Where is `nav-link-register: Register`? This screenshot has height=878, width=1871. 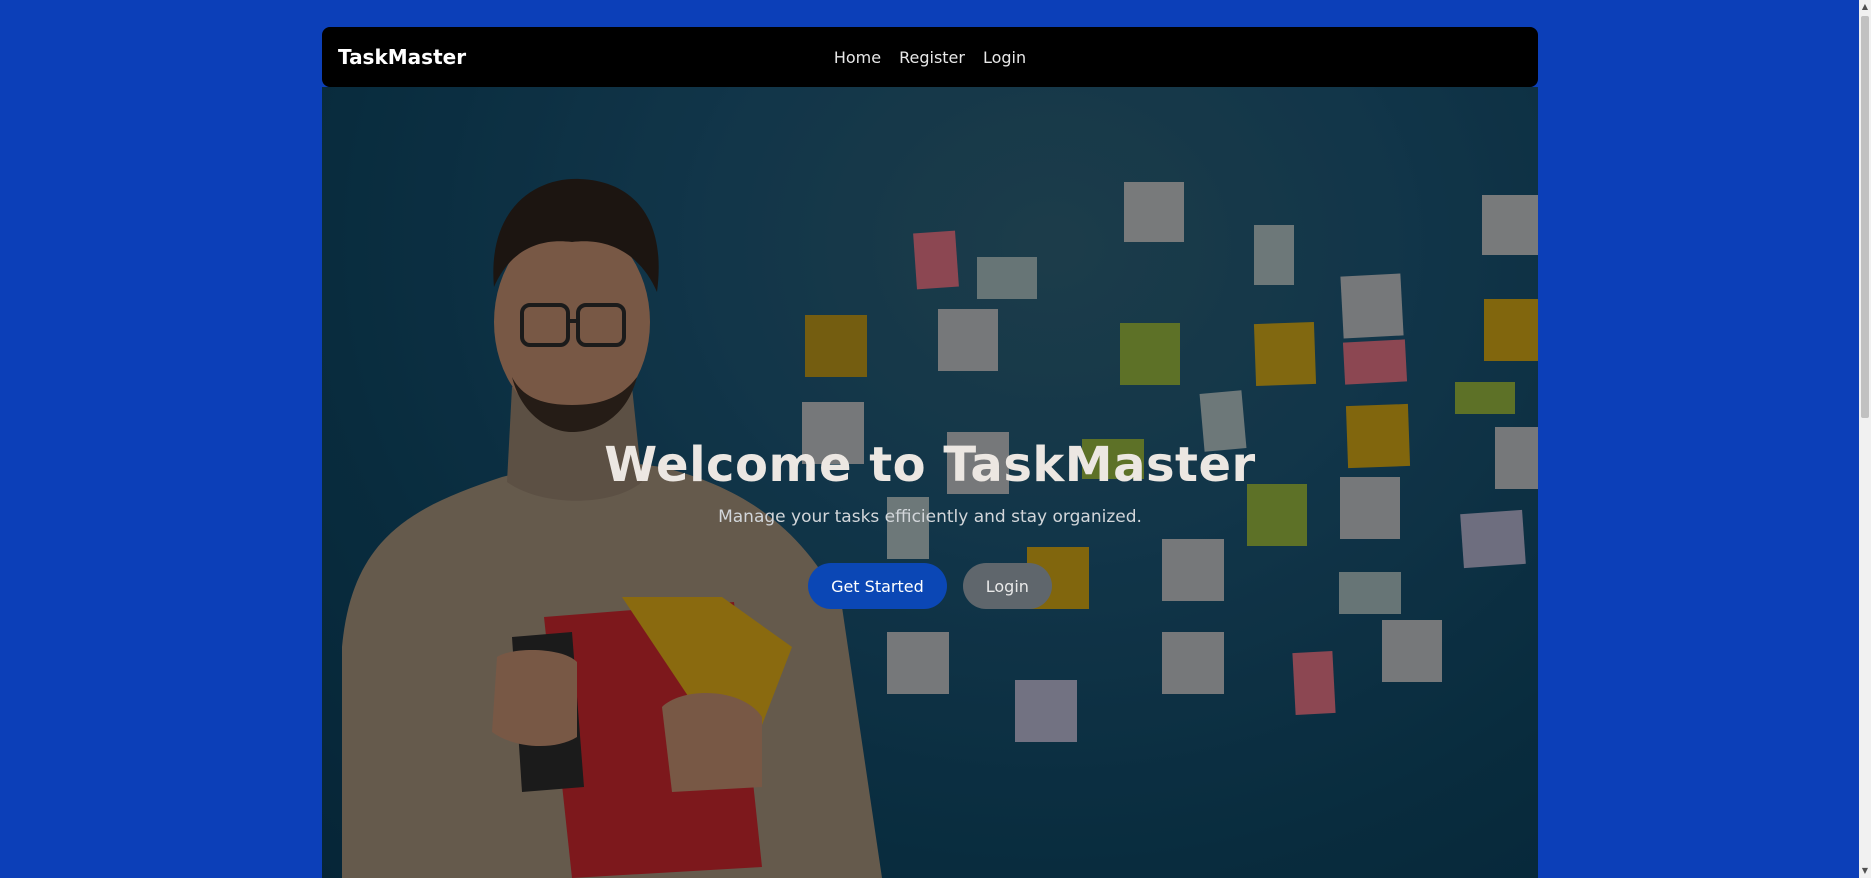 nav-link-register: Register is located at coordinates (932, 57).